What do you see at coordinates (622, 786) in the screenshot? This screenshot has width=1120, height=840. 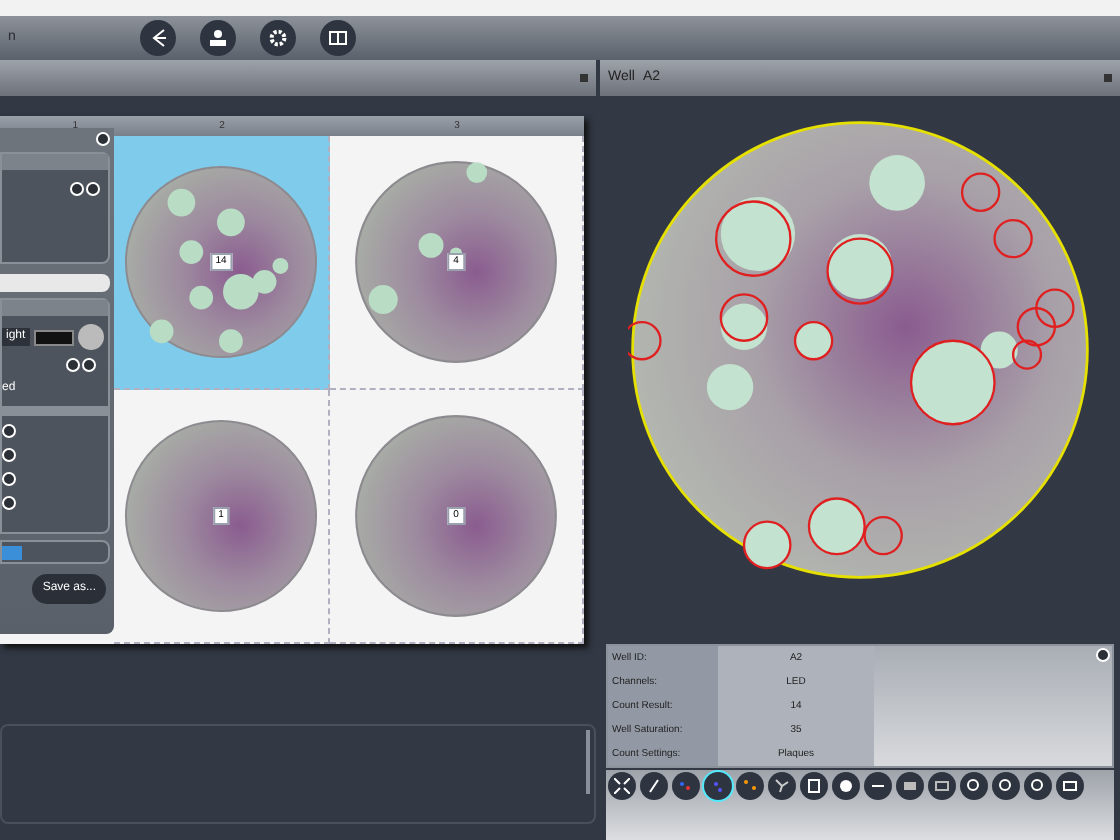 I see `fit-icon` at bounding box center [622, 786].